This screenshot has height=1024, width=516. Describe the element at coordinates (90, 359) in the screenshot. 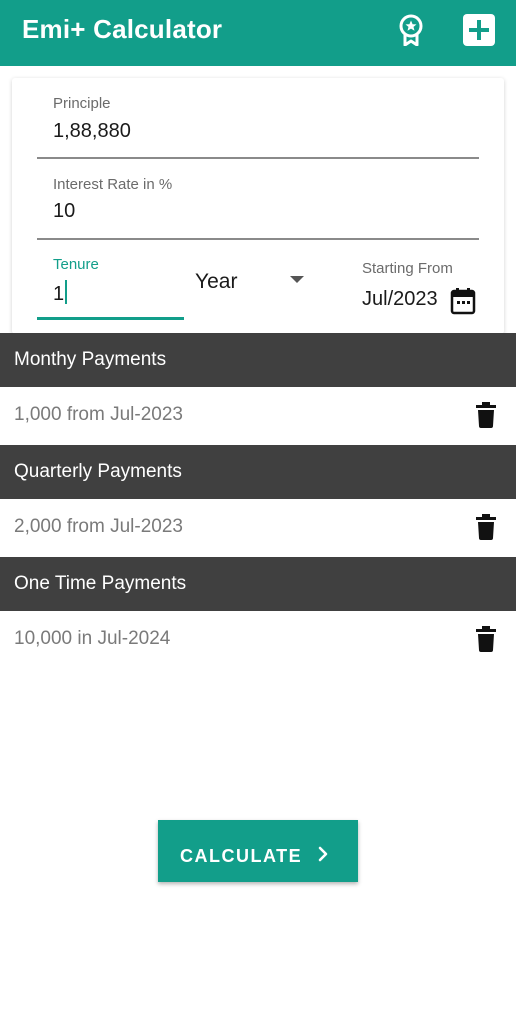

I see `section-title: Monthy Payments` at that location.